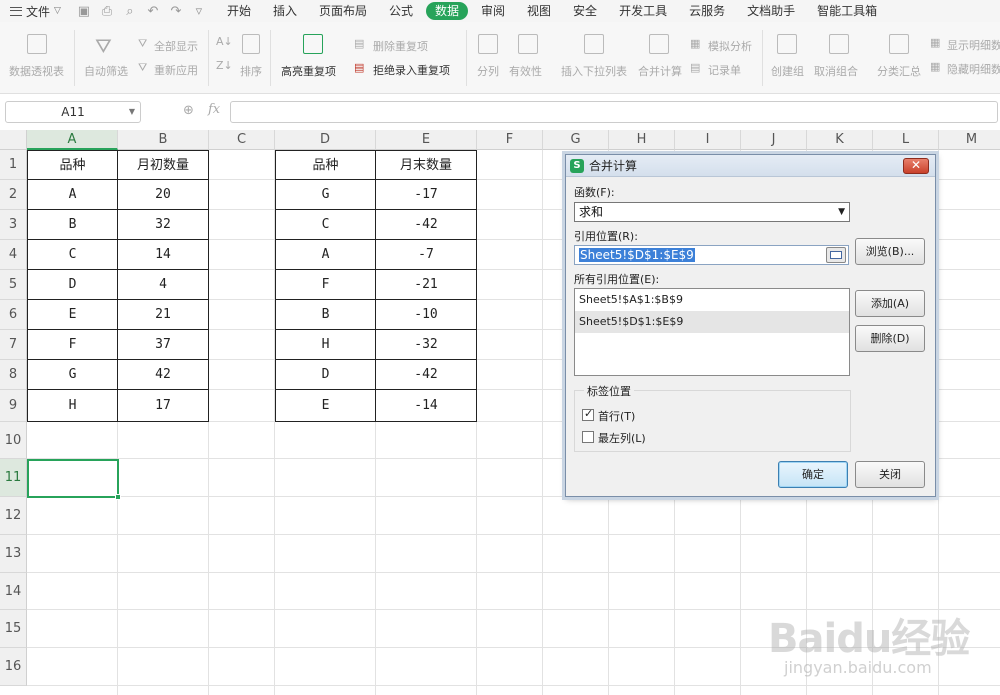 This screenshot has height=695, width=1000. Describe the element at coordinates (214, 109) in the screenshot. I see `function-icon: fx` at that location.